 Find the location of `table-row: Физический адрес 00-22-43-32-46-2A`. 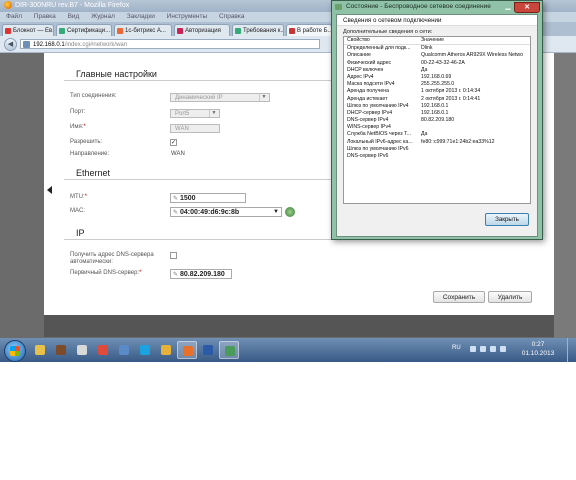

table-row: Физический адрес 00-22-43-32-46-2A is located at coordinates (437, 63).